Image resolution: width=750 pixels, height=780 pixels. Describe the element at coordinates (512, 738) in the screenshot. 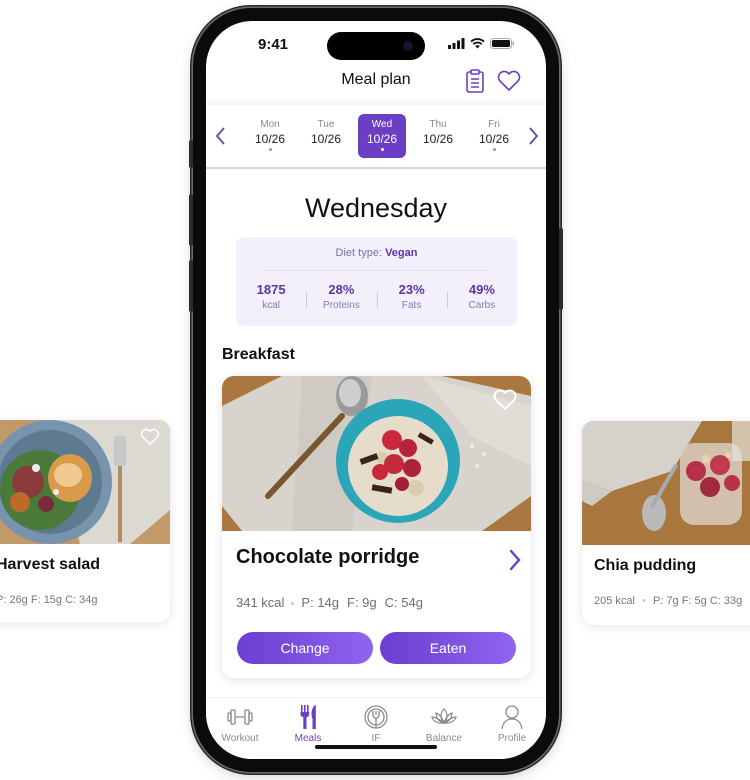

I see `tab-label: Profile` at that location.